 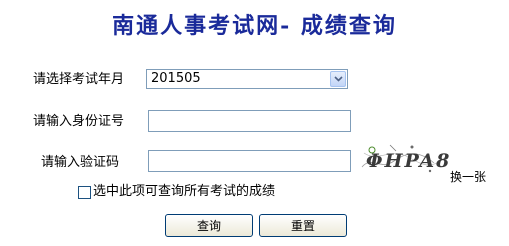 I want to click on page-title: 南通人事考试网- 成绩查询, so click(x=254, y=26).